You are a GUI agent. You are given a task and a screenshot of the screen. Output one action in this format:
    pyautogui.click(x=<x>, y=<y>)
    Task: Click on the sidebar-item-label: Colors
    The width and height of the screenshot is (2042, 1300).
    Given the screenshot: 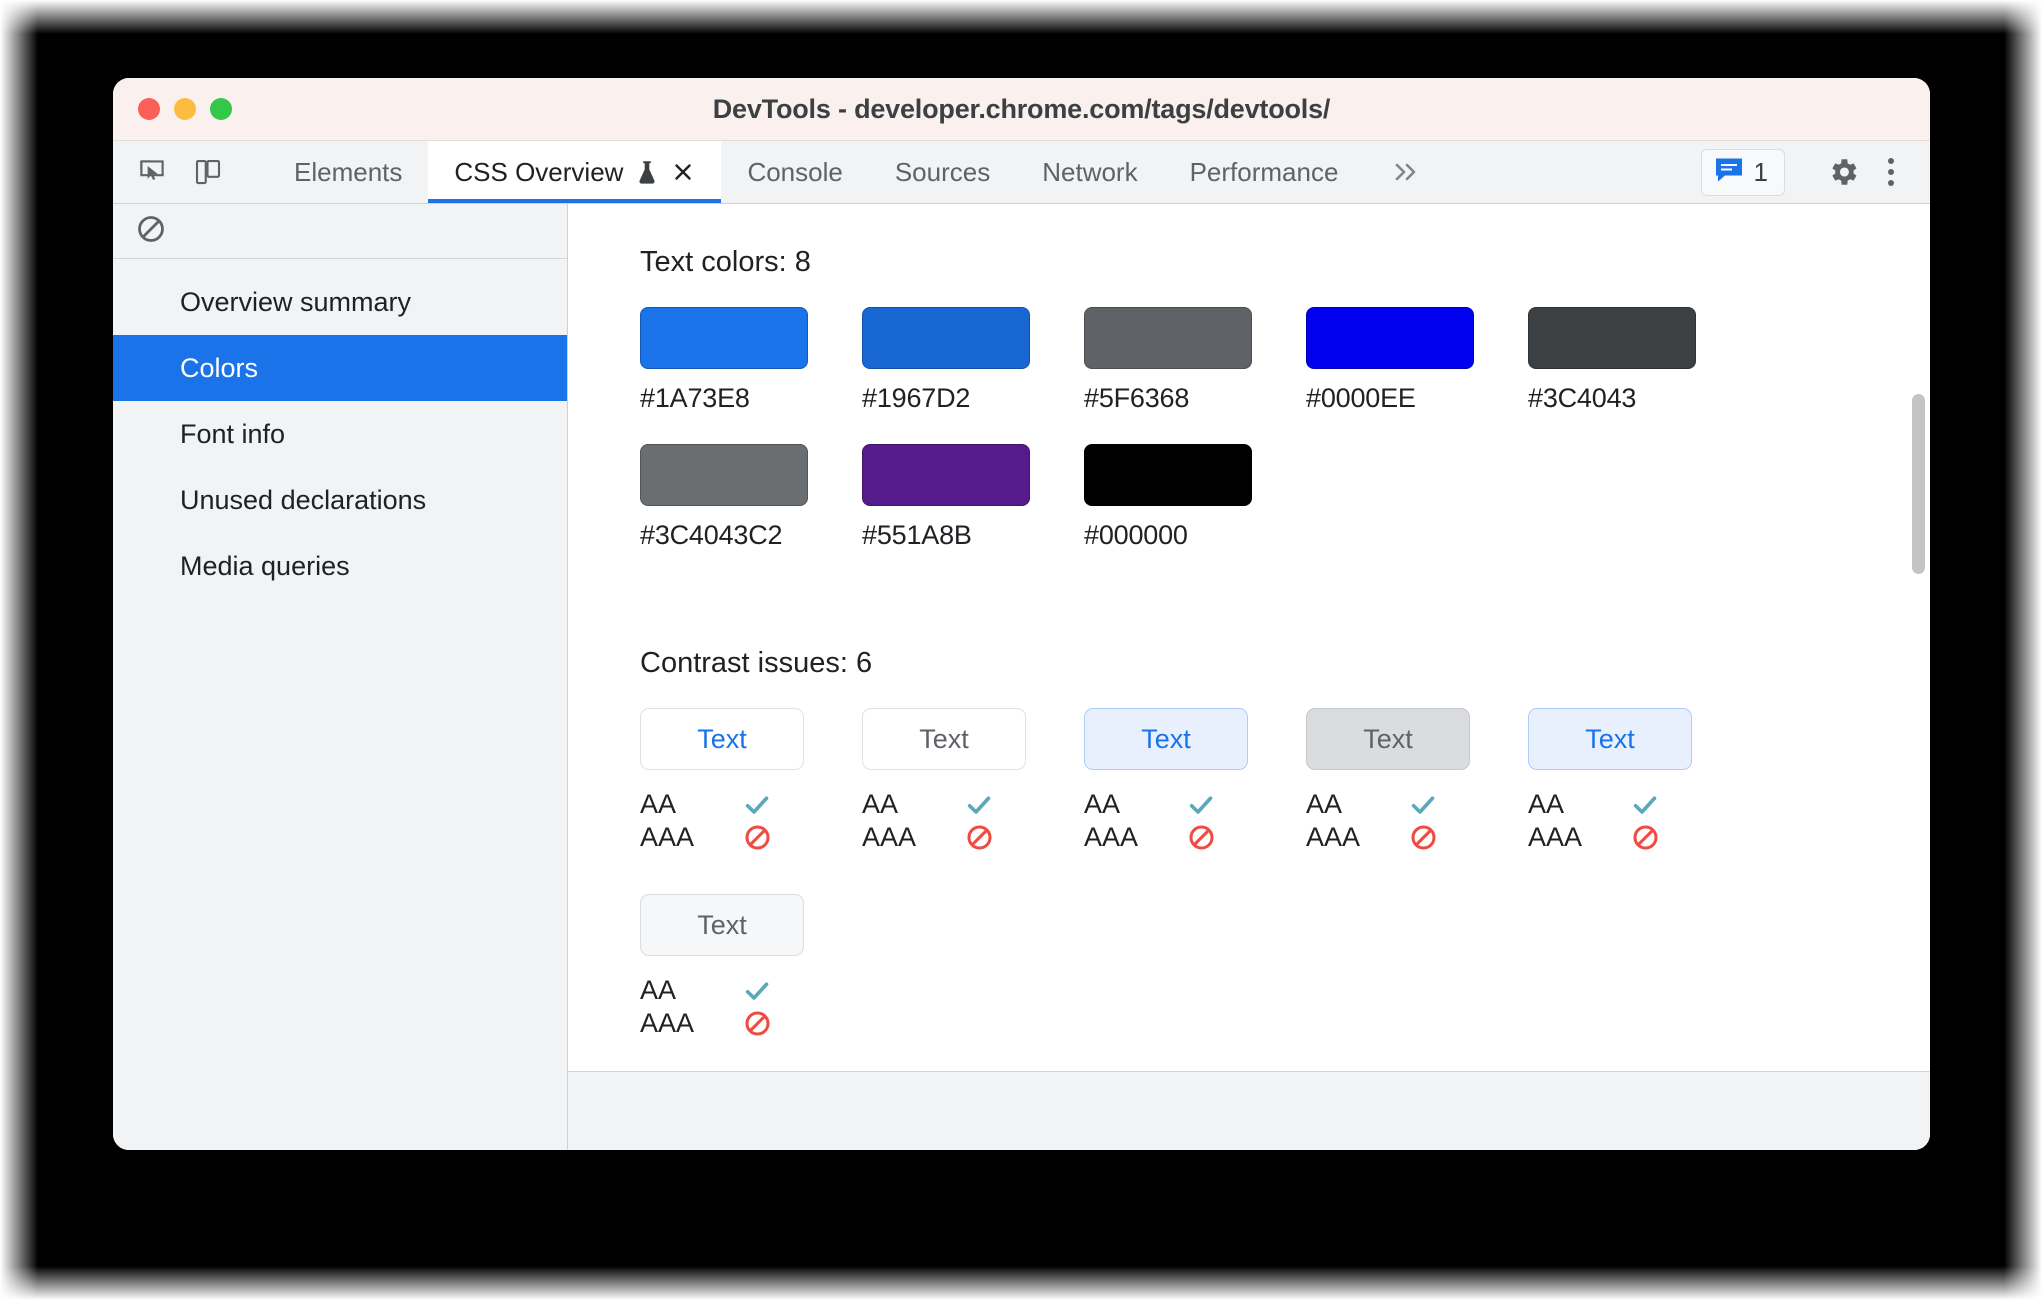 What is the action you would take?
    pyautogui.click(x=219, y=367)
    